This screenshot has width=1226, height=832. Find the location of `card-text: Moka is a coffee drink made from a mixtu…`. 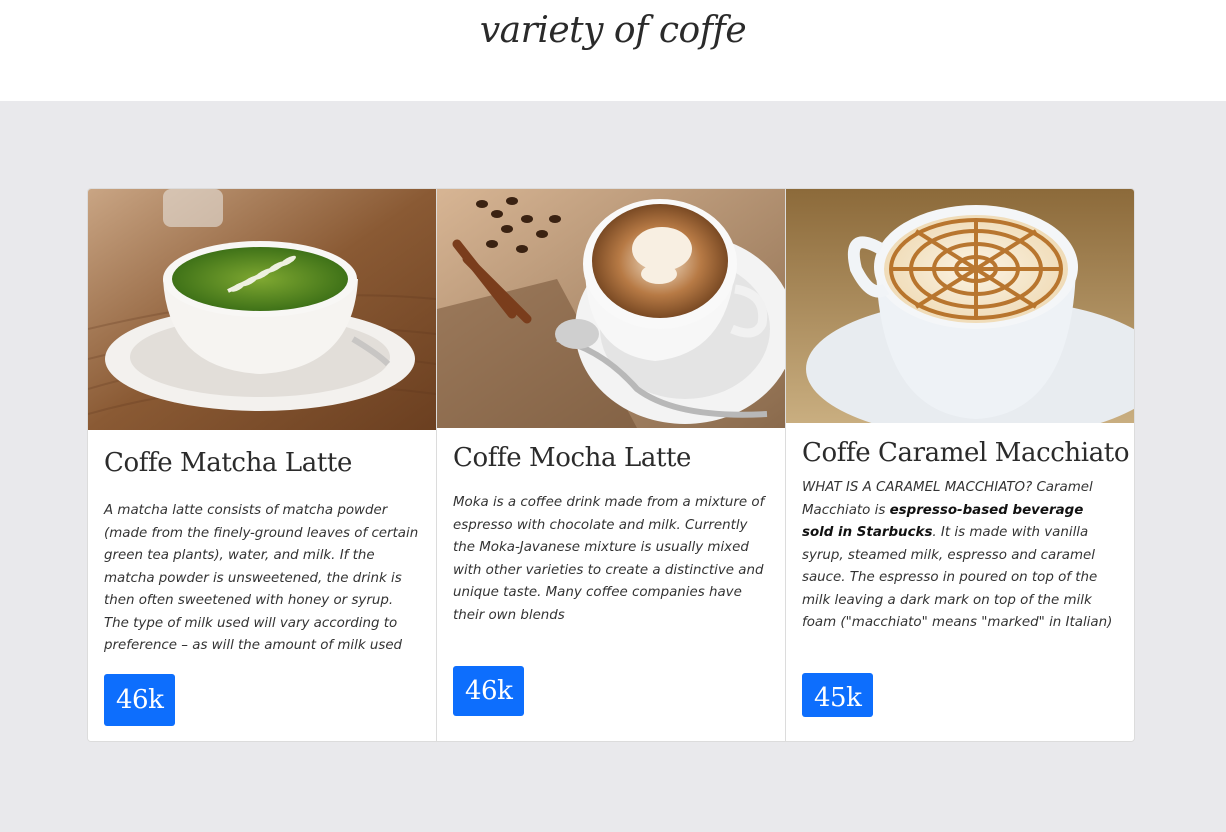

card-text: Moka is a coffee drink made from a mixtu… is located at coordinates (609, 559).